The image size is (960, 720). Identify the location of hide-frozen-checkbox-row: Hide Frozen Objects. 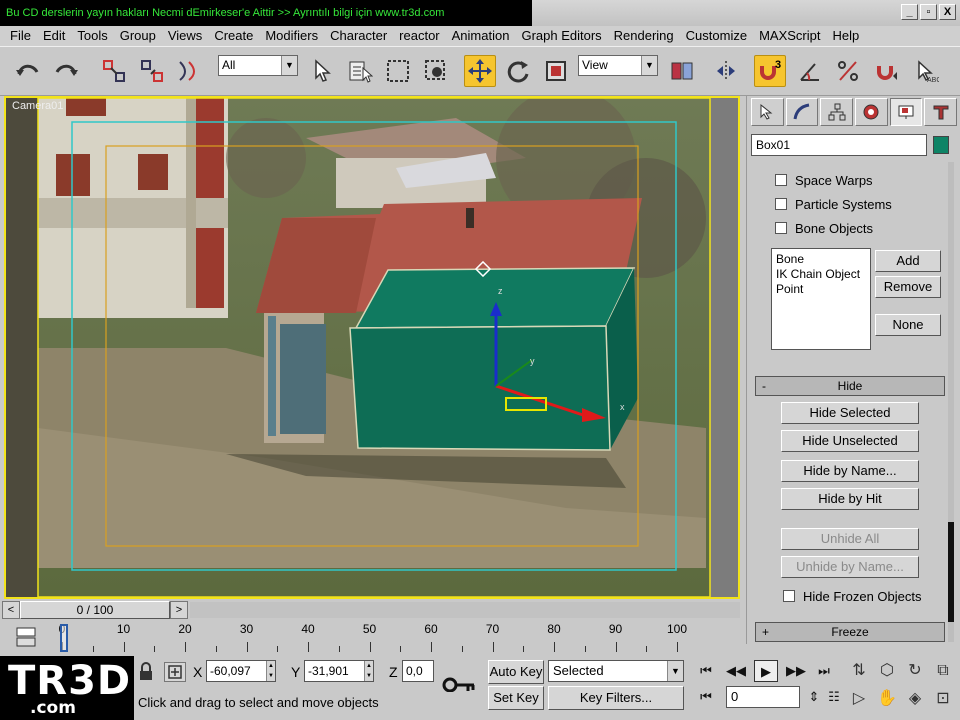
(852, 596).